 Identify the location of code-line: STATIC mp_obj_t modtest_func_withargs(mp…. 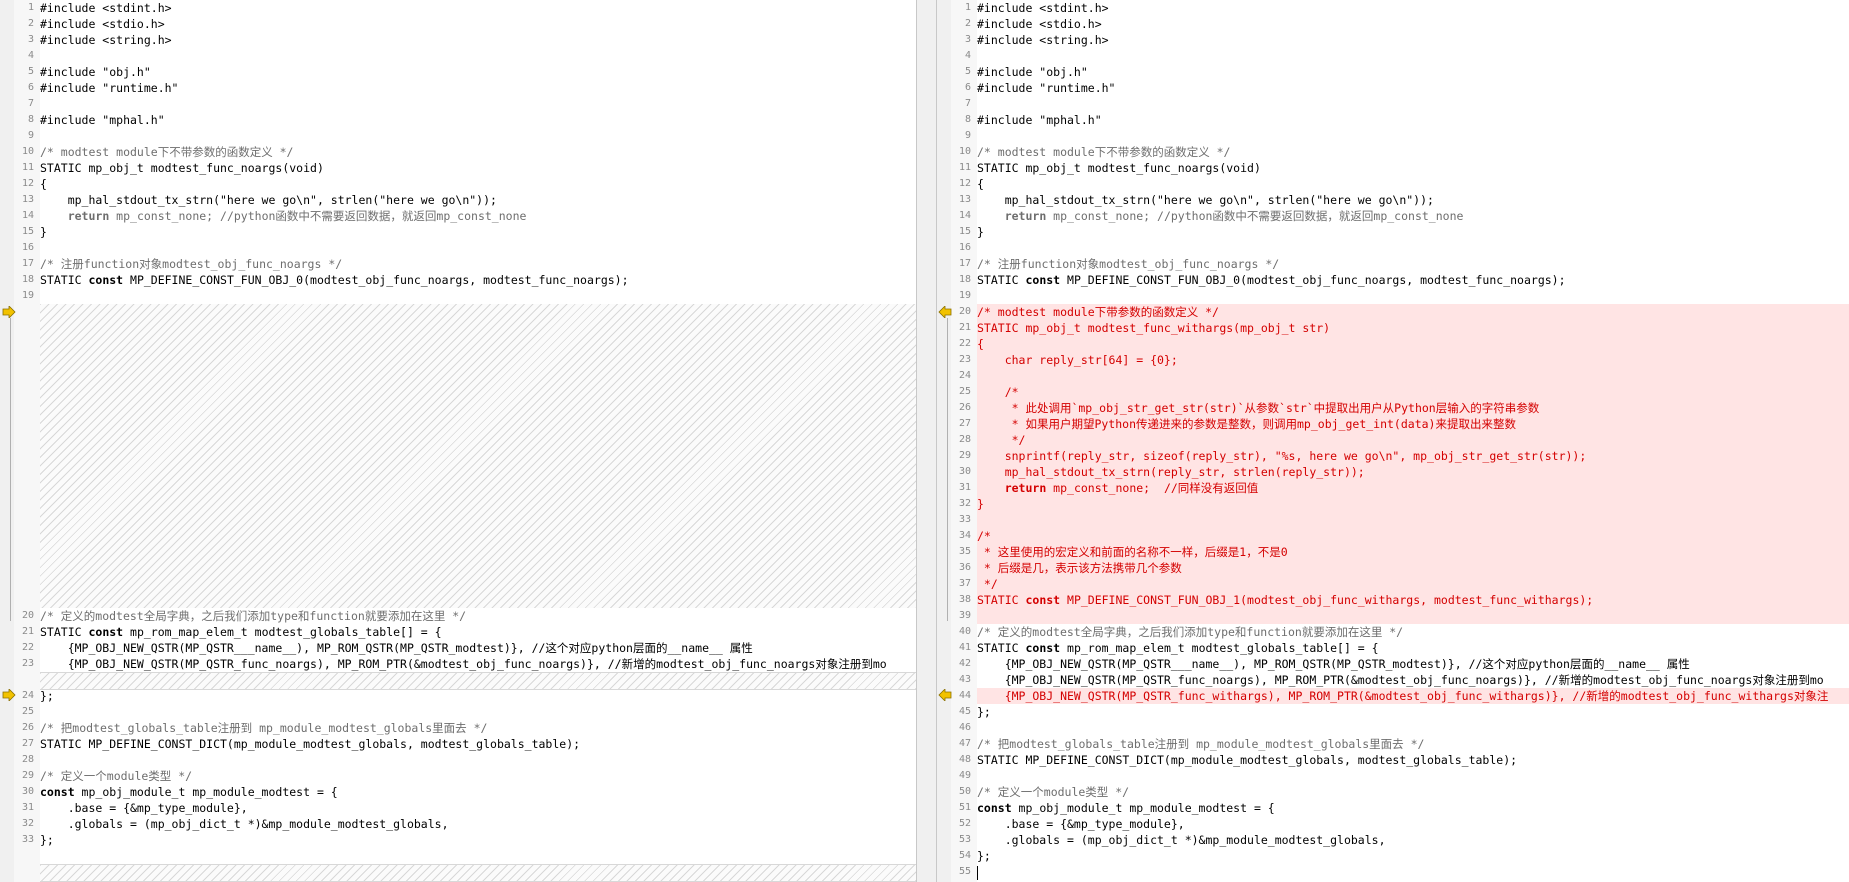
(1413, 328).